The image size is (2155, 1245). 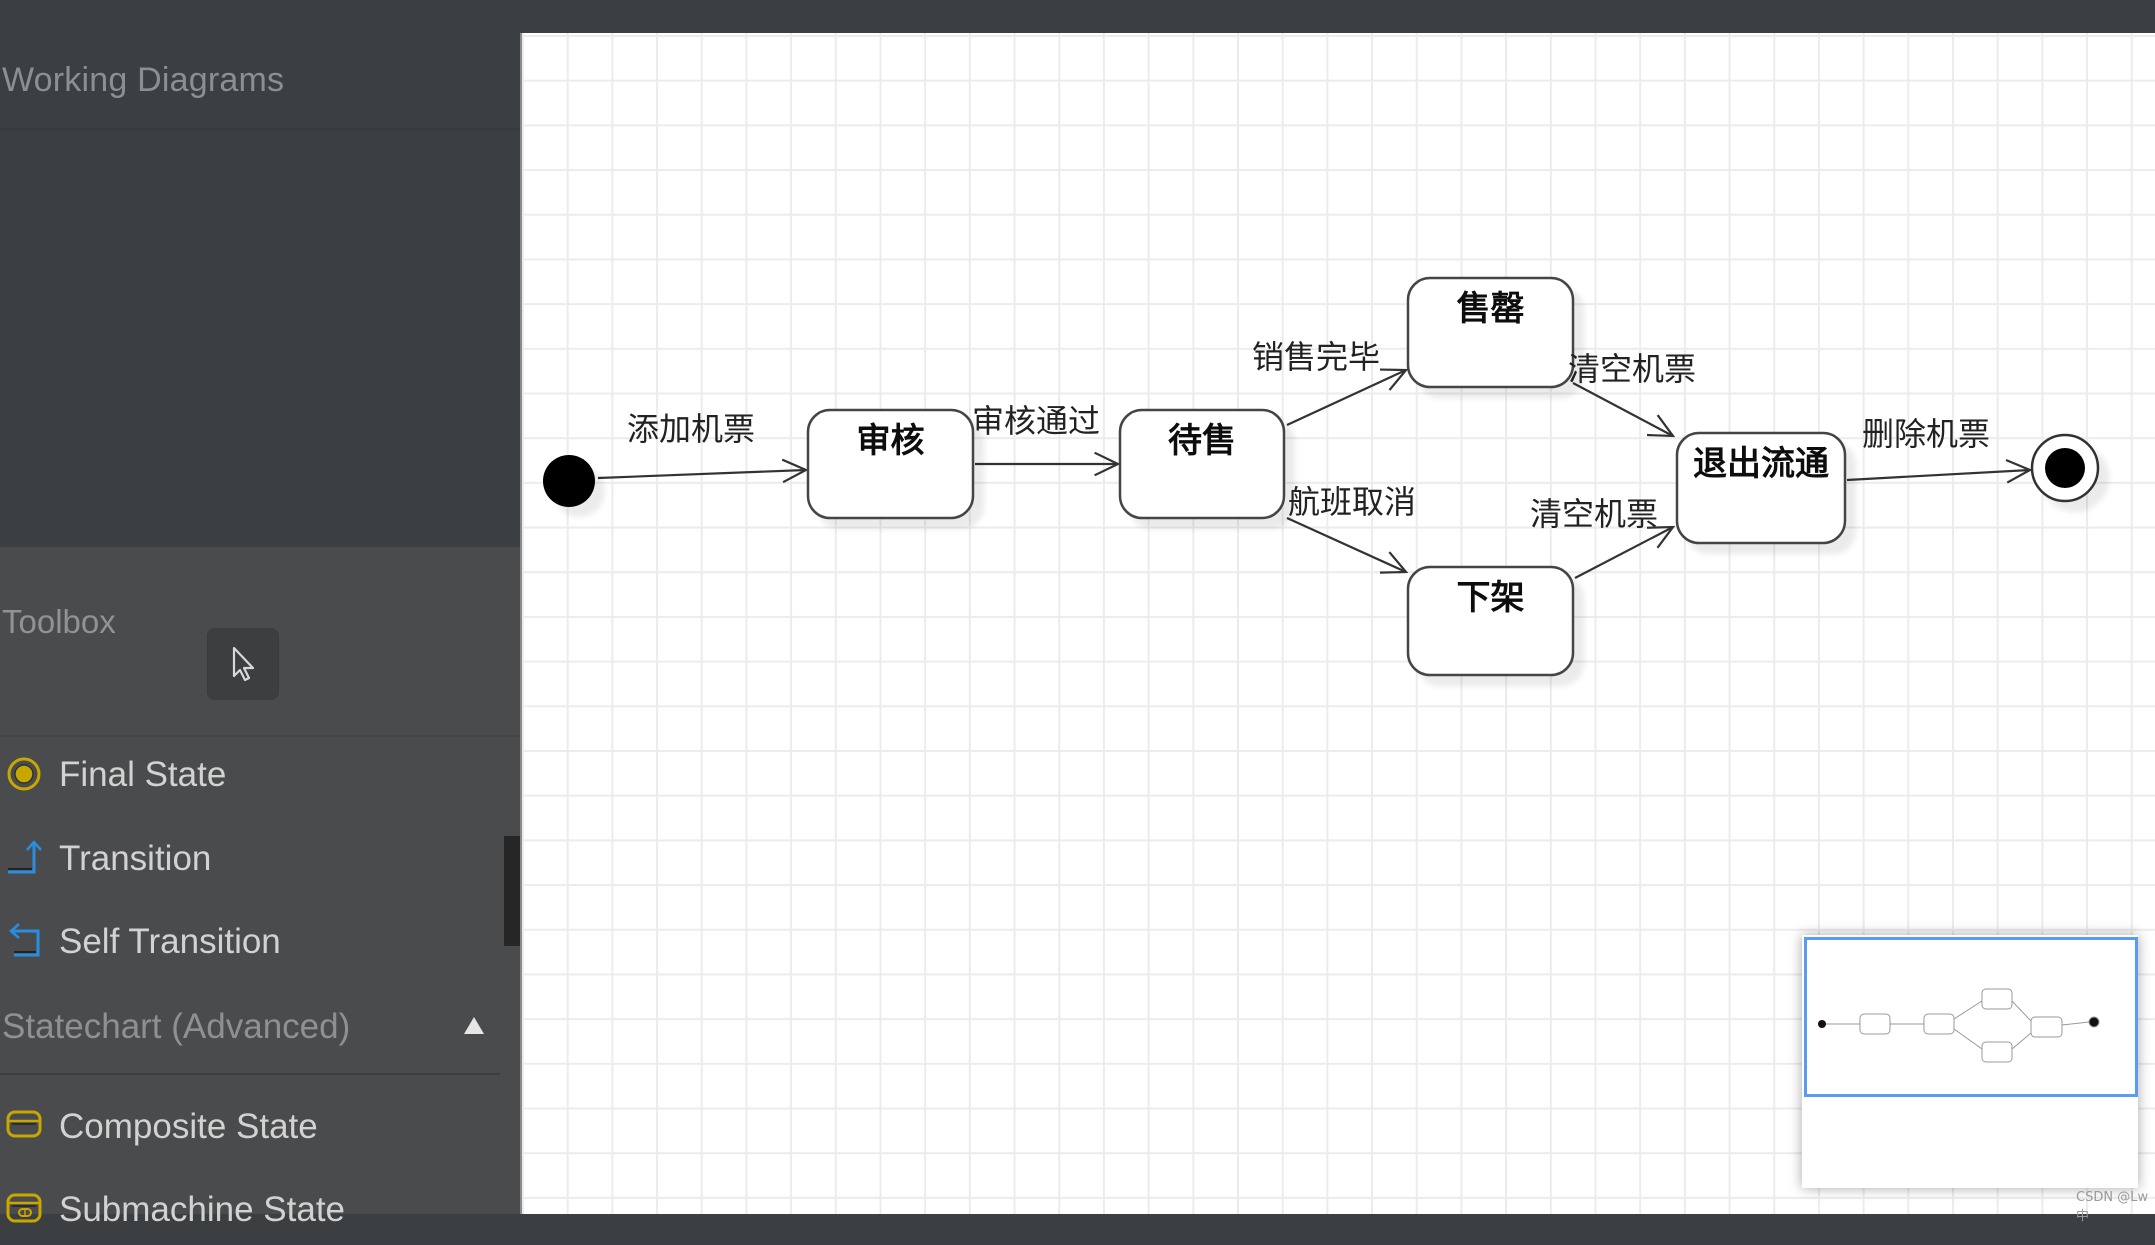 What do you see at coordinates (1202, 464) in the screenshot?
I see `state-on_sale: 待售` at bounding box center [1202, 464].